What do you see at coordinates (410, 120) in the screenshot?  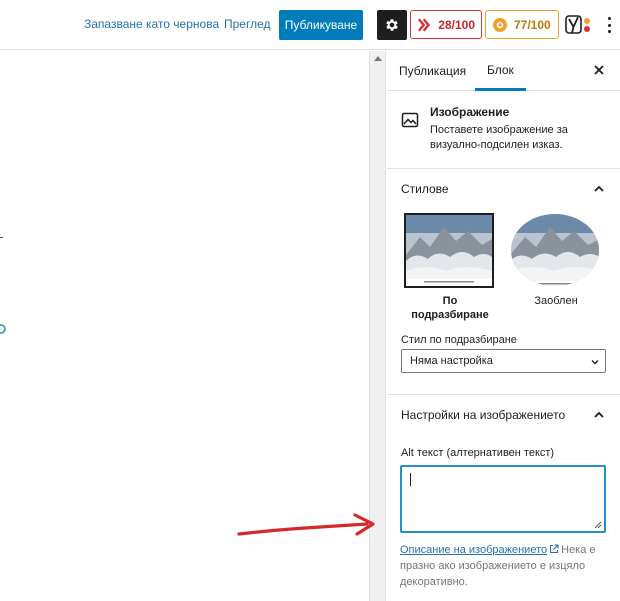 I see `image-icon` at bounding box center [410, 120].